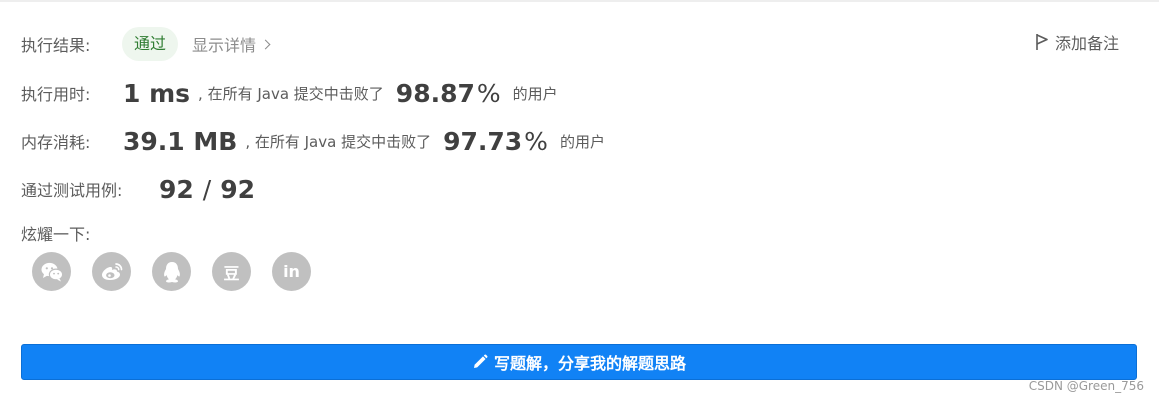 This screenshot has height=403, width=1159. I want to click on status-badge: 通过, so click(150, 44).